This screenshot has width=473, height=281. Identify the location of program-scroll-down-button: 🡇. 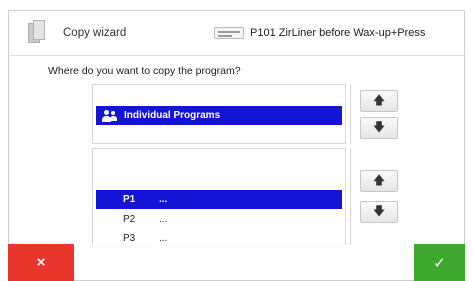
(379, 212).